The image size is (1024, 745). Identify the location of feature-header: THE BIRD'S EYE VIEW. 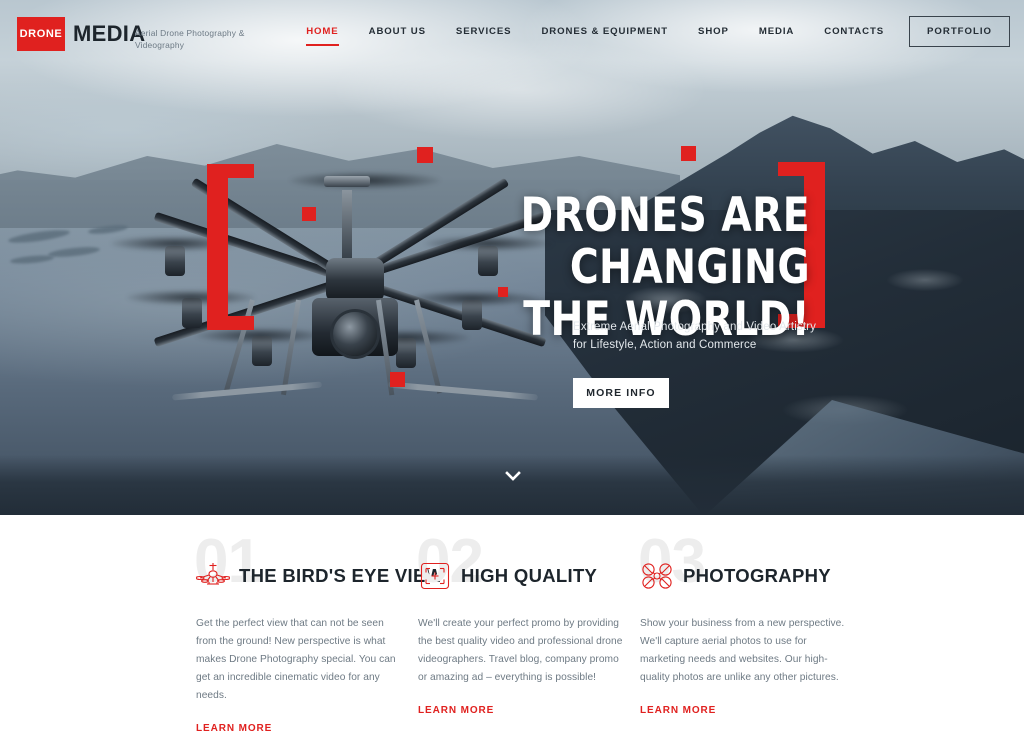
(319, 576).